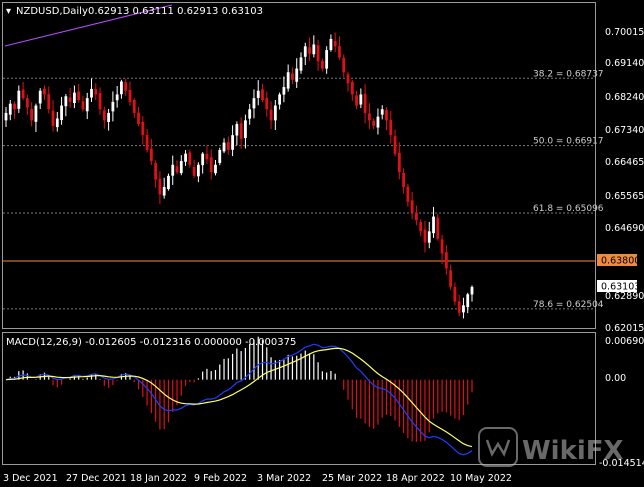 The height and width of the screenshot is (487, 644). Describe the element at coordinates (624, 228) in the screenshot. I see `price-tick: 0.64690` at that location.